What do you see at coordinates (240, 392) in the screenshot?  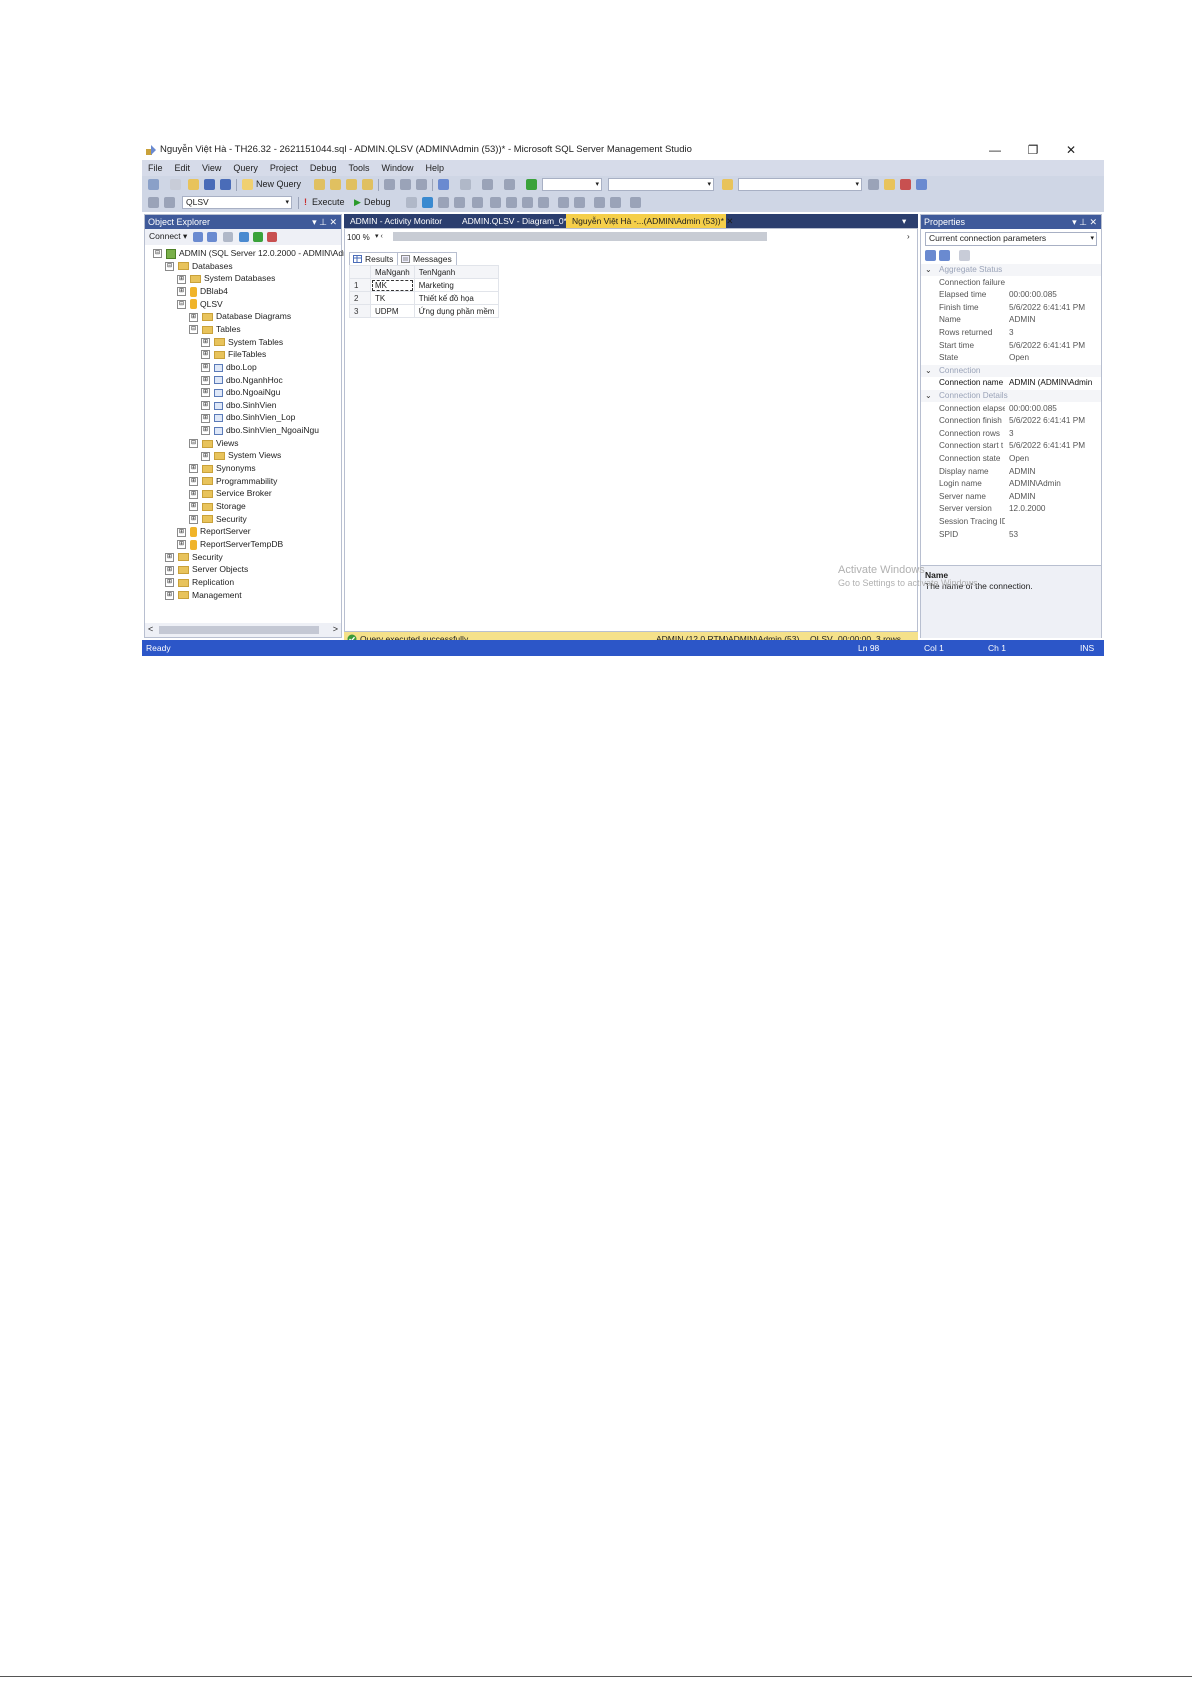 I see `tree-node: ⊞ dbo.NgoaiNgu` at bounding box center [240, 392].